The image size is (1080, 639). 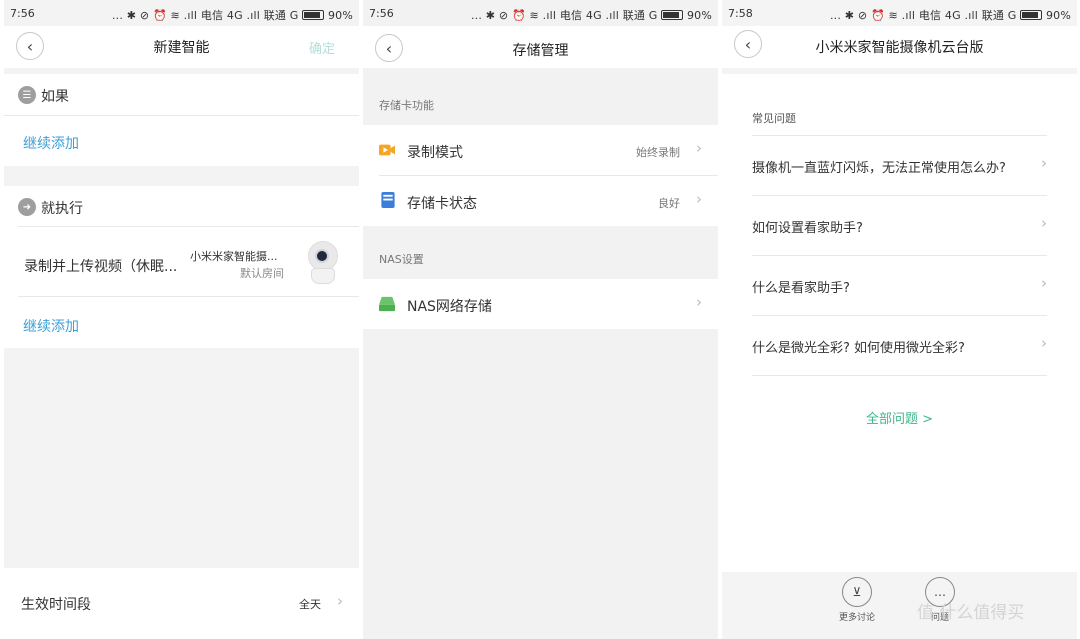 I want to click on sd-status-row: 存储卡状态 良好 ›, so click(x=540, y=201).